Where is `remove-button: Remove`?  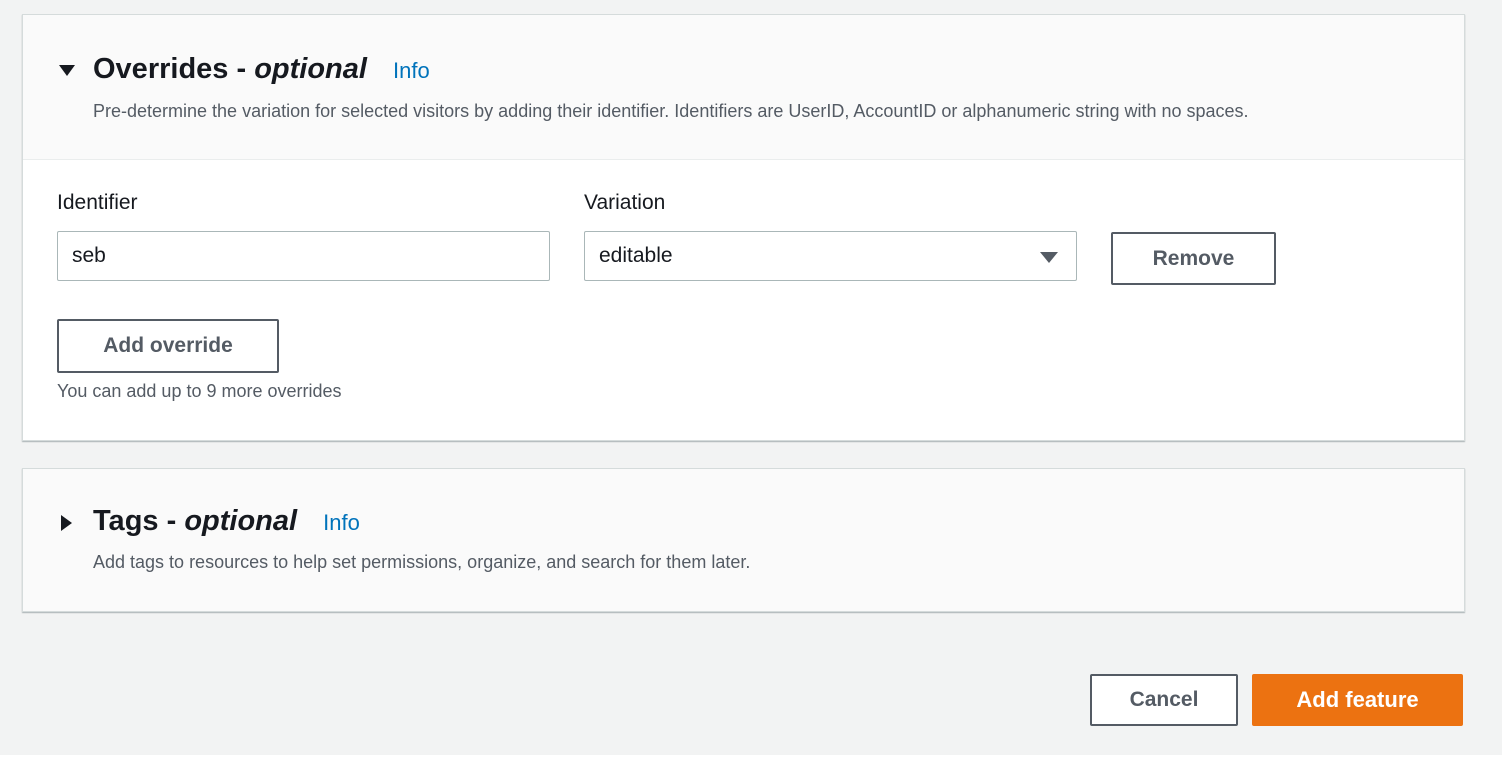 remove-button: Remove is located at coordinates (1193, 258).